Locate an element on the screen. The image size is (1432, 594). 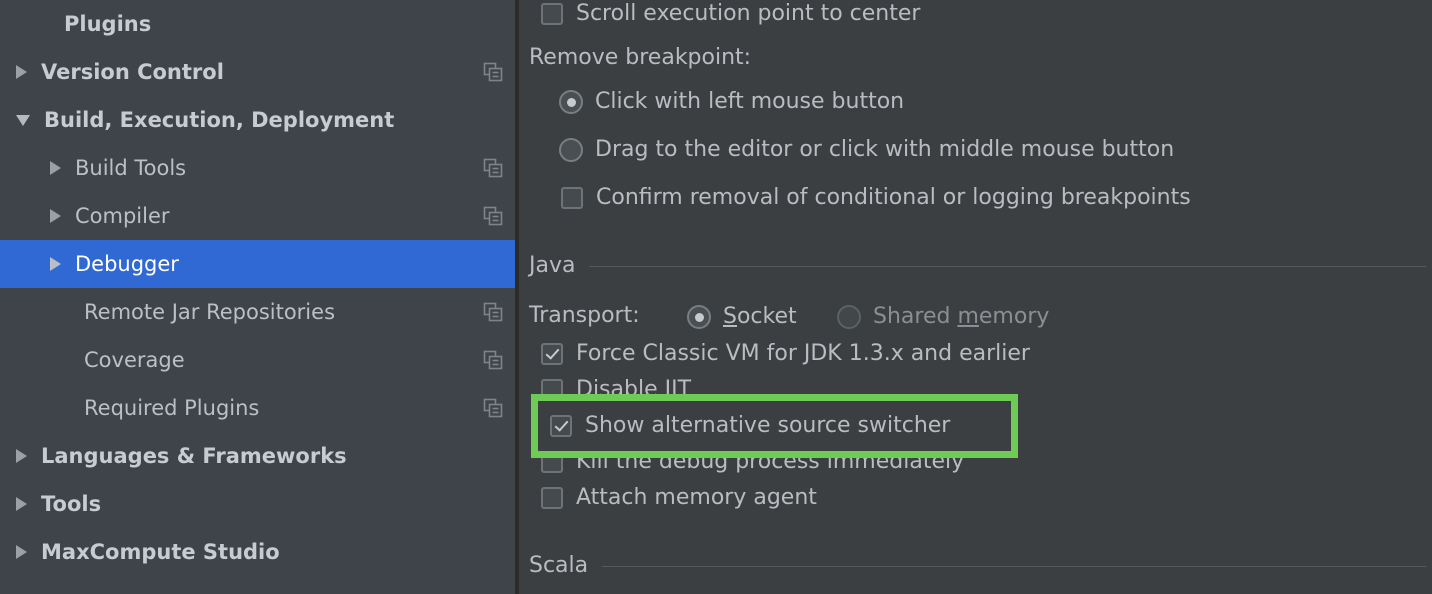
transport-label-text: Transport: is located at coordinates (584, 315).